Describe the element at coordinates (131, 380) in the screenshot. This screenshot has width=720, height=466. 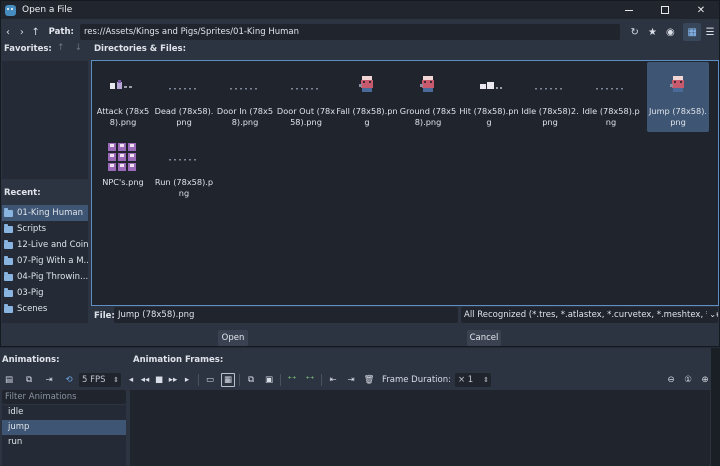
I see `play-backwards-from-end-icon: ◂` at that location.